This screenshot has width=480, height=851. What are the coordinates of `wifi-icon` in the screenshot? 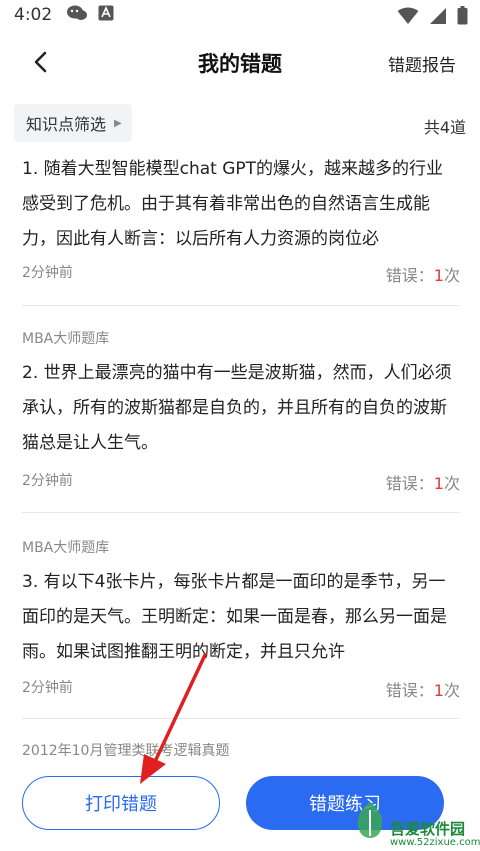 It's located at (408, 18).